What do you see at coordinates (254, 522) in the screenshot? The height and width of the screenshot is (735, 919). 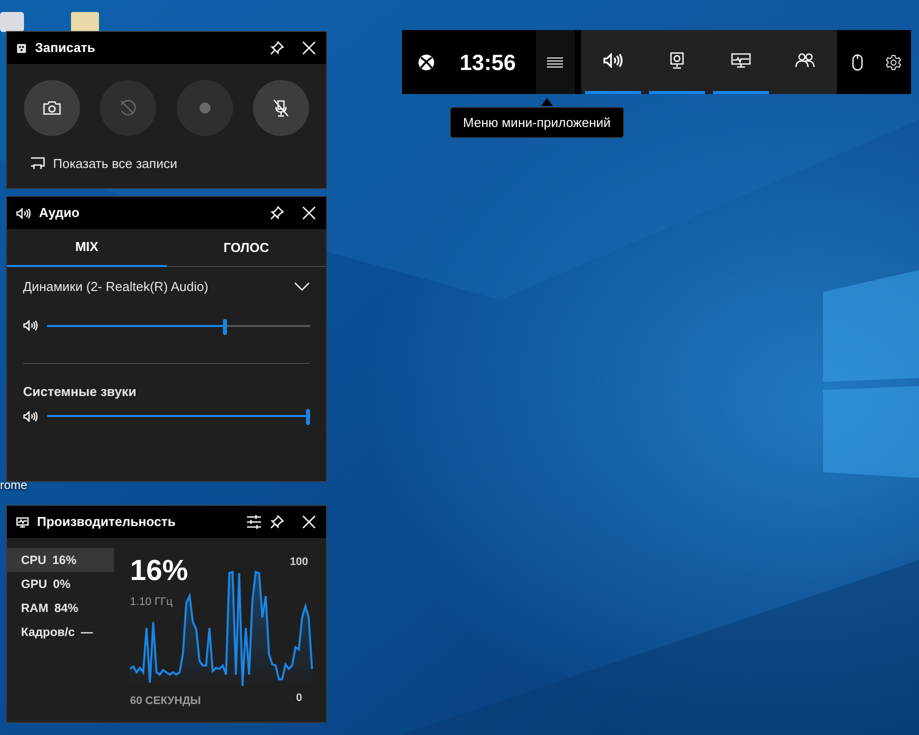 I see `sliders-icon` at bounding box center [254, 522].